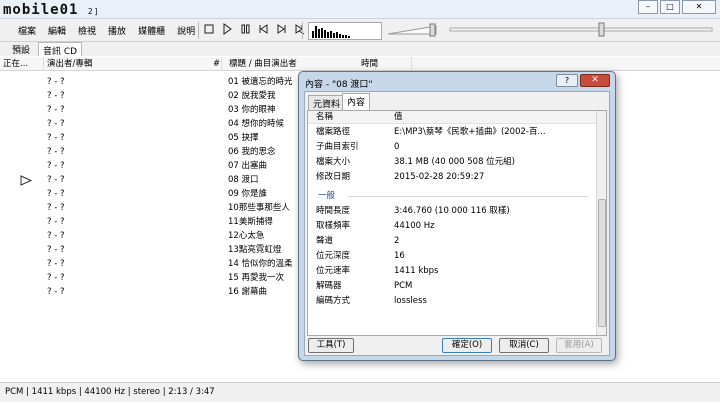  I want to click on close-window-button: ✕, so click(699, 7).